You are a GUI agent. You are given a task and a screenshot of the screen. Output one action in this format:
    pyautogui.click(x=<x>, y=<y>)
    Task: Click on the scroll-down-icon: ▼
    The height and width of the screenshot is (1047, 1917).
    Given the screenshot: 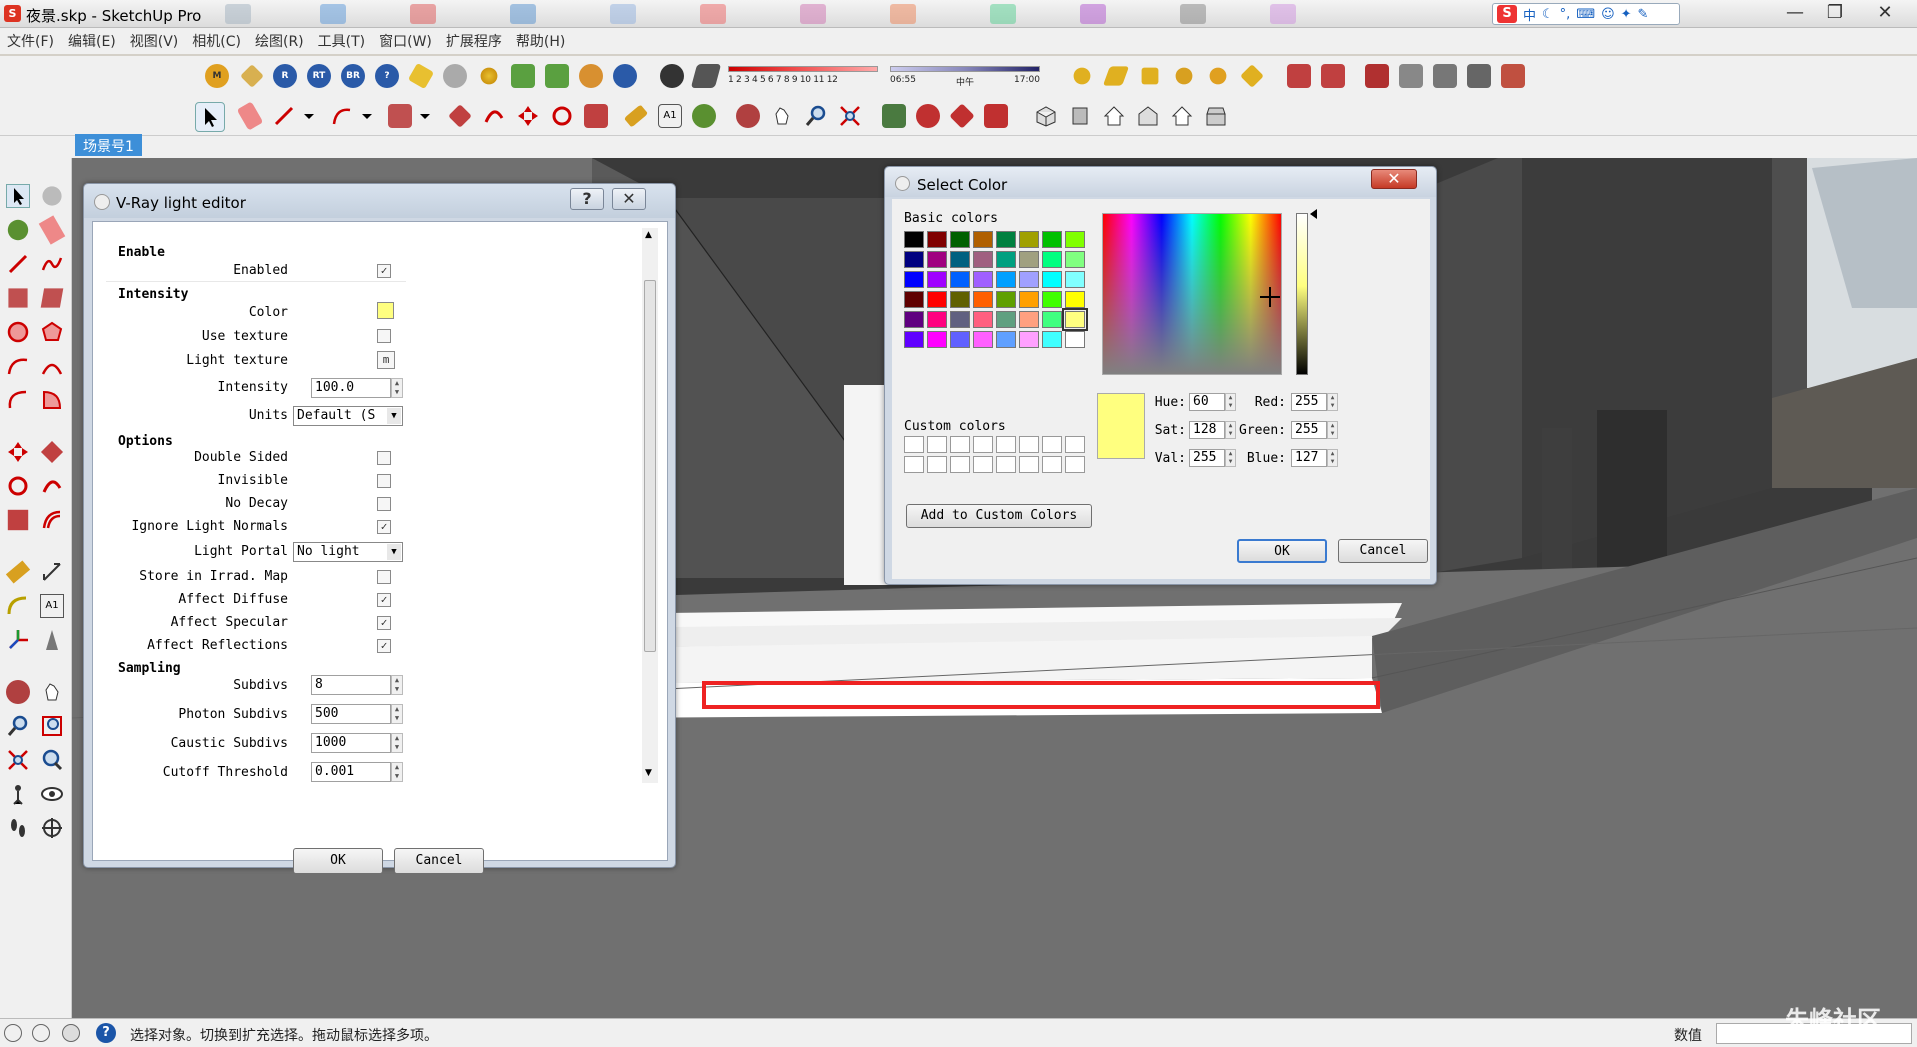 What is the action you would take?
    pyautogui.click(x=648, y=773)
    